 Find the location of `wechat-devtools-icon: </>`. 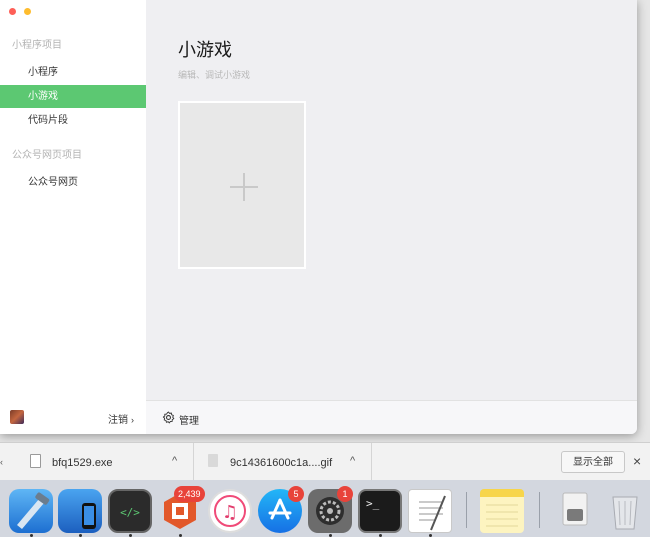

wechat-devtools-icon: </> is located at coordinates (130, 511).